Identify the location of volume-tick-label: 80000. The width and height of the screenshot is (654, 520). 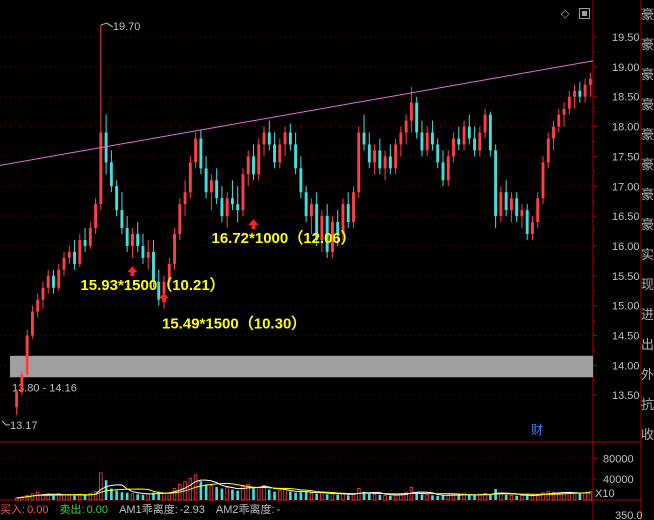
(618, 459).